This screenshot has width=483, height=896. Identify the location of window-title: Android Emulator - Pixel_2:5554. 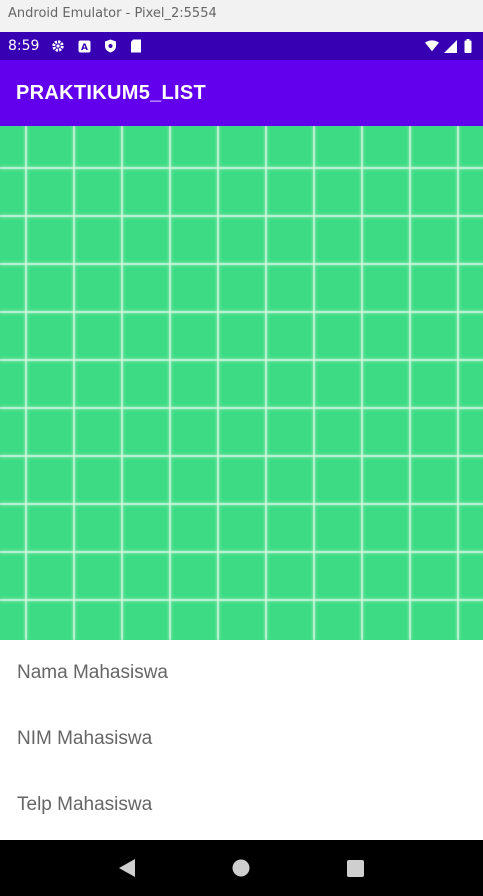
(241, 16).